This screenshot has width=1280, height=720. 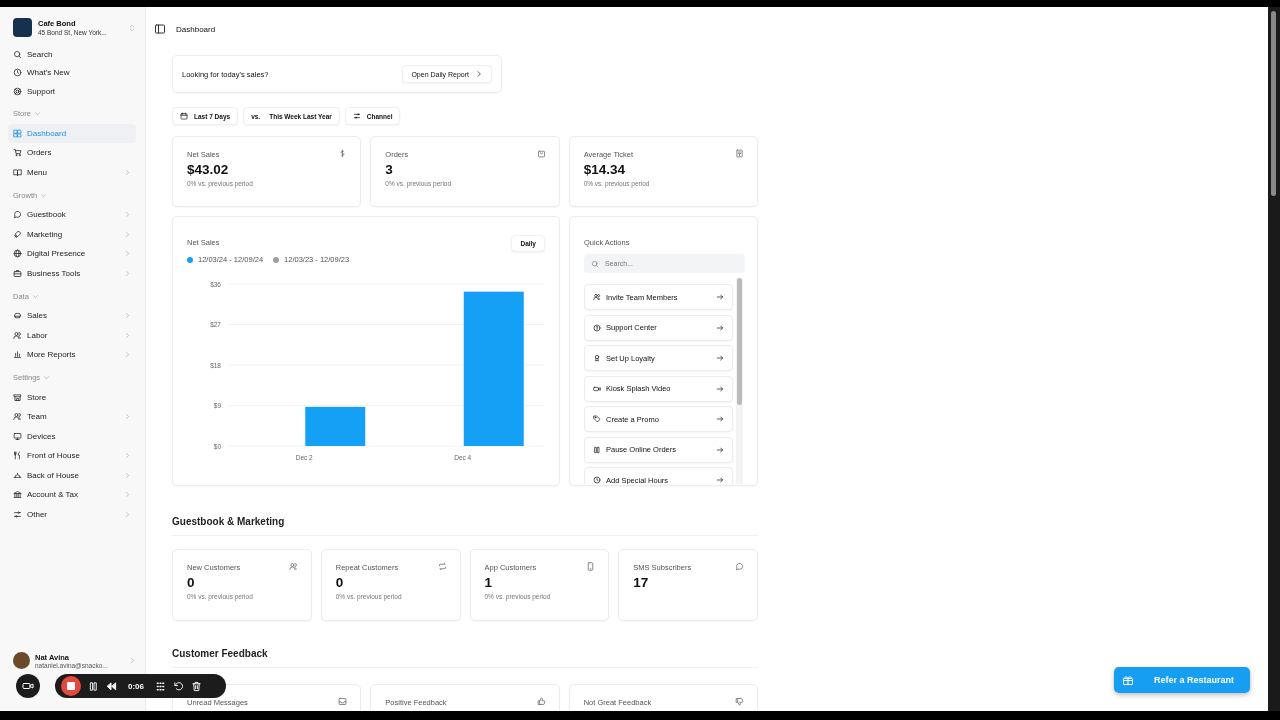 What do you see at coordinates (1128, 680) in the screenshot?
I see `gift-icon` at bounding box center [1128, 680].